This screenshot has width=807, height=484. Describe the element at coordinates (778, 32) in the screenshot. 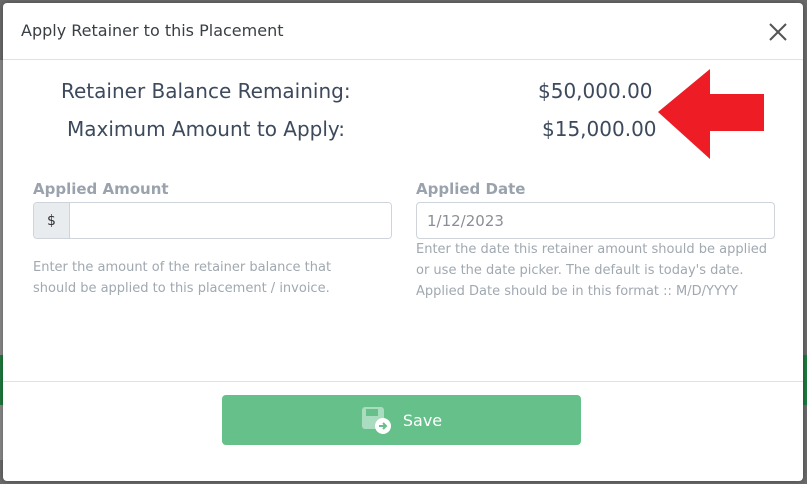

I see `close-icon` at that location.